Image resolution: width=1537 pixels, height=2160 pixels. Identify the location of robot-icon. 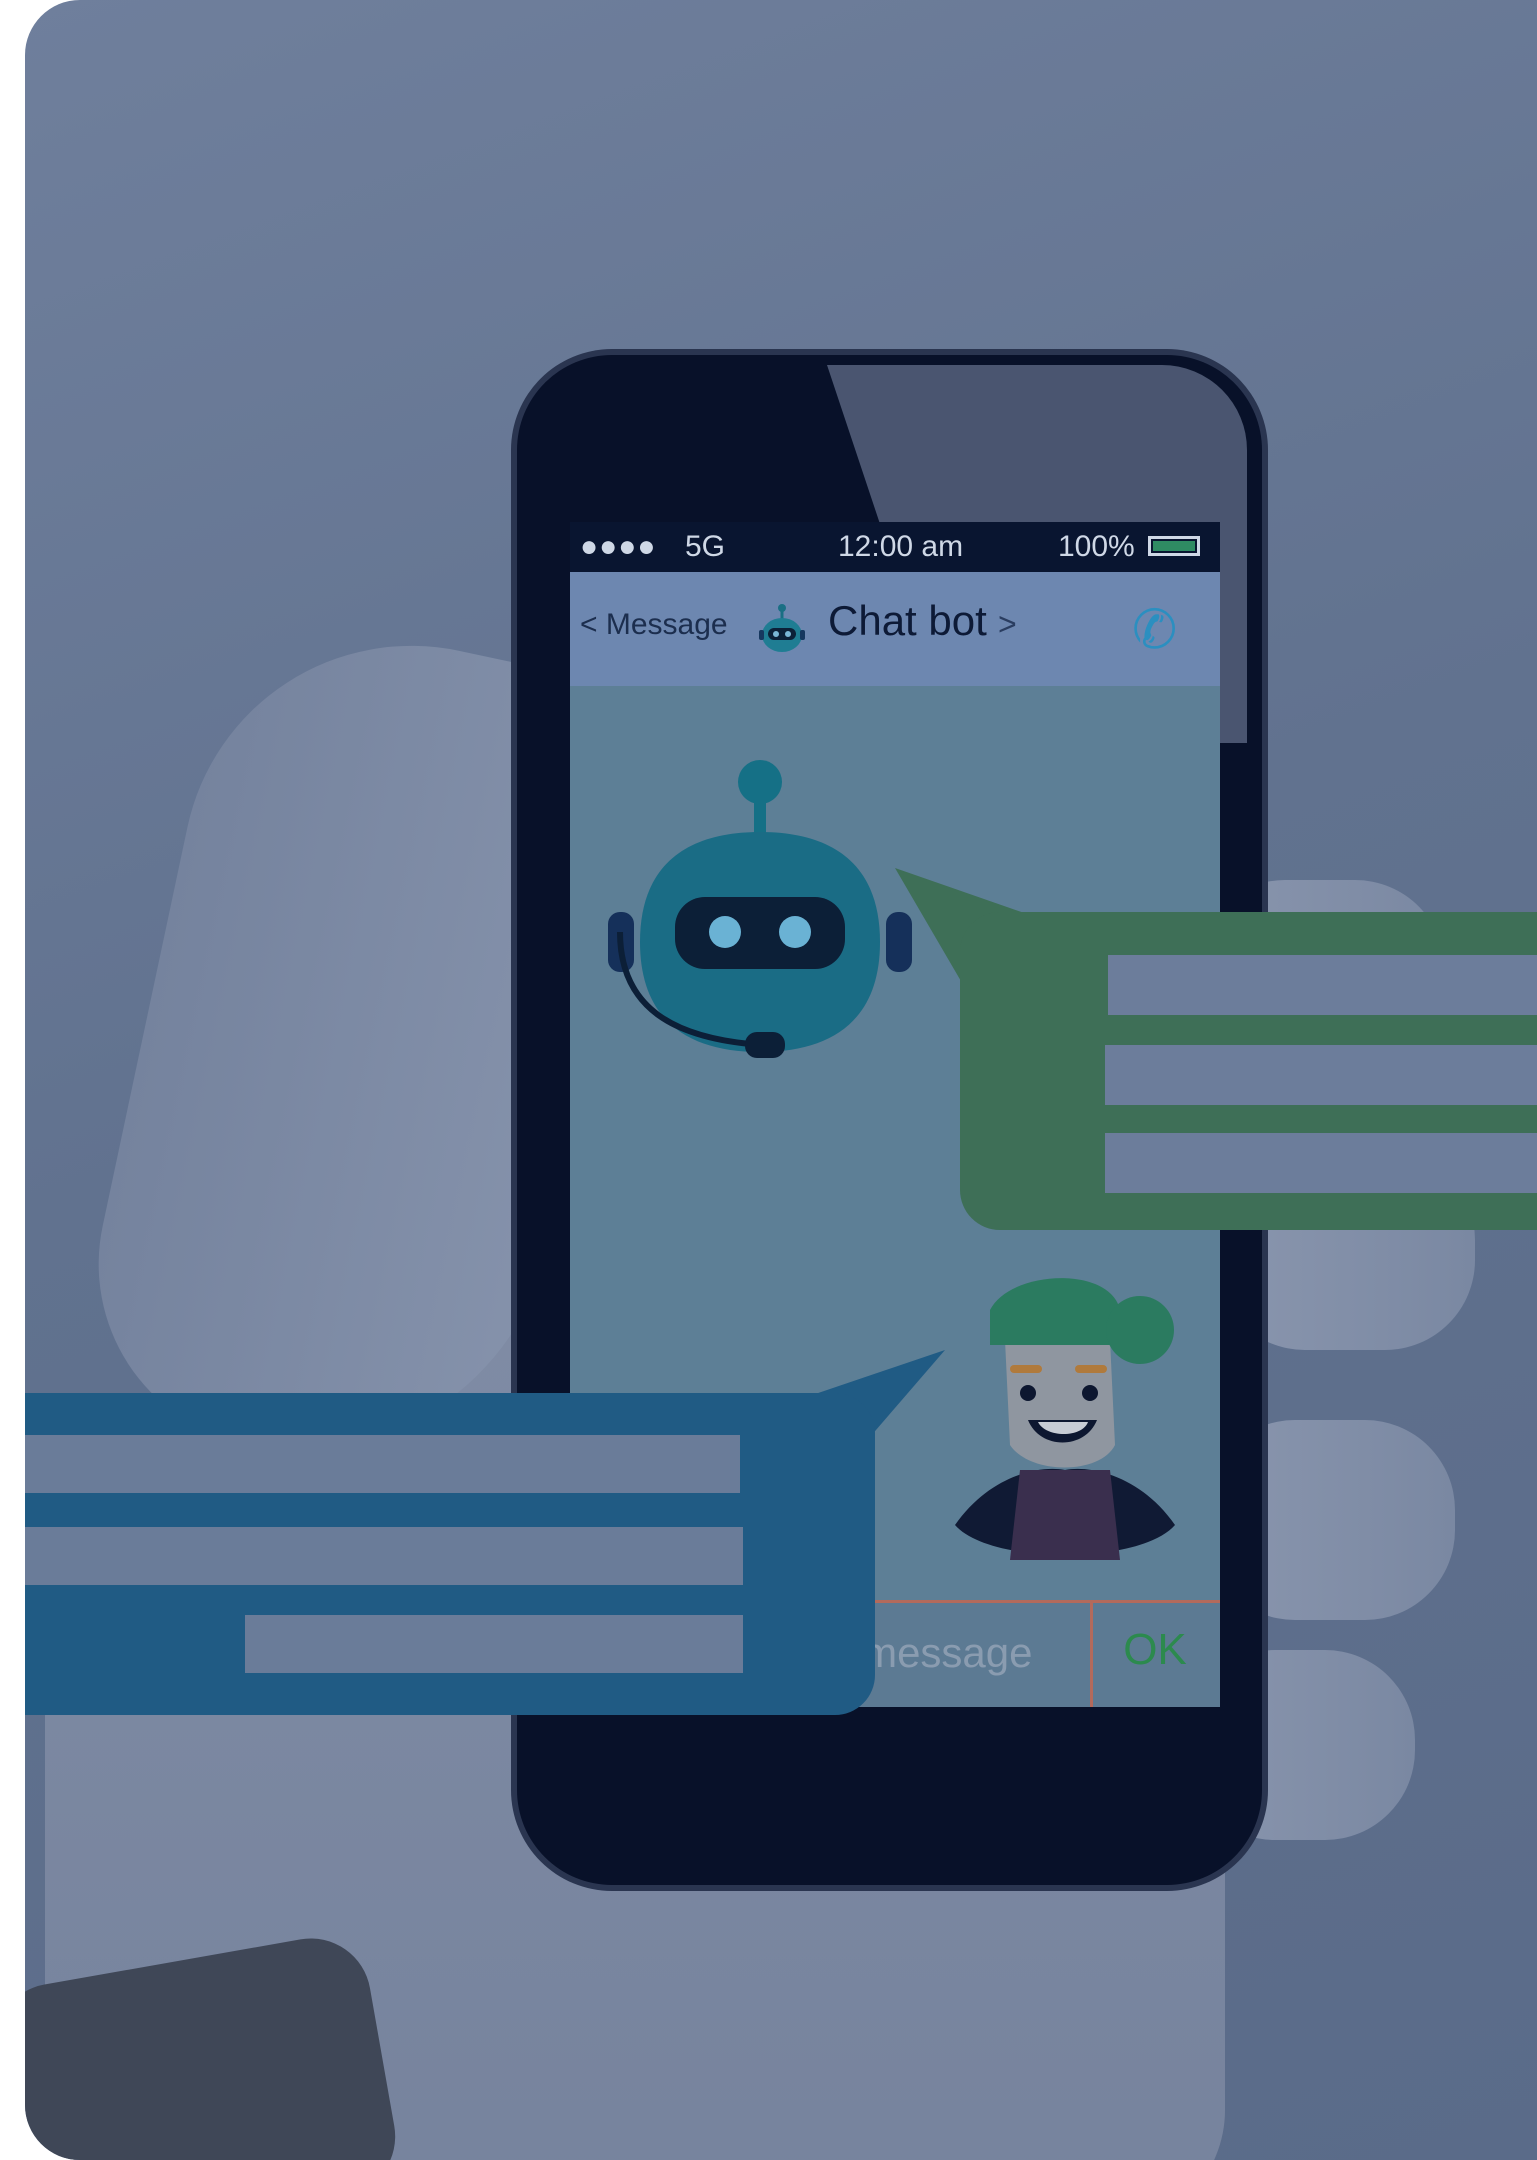
(760, 909).